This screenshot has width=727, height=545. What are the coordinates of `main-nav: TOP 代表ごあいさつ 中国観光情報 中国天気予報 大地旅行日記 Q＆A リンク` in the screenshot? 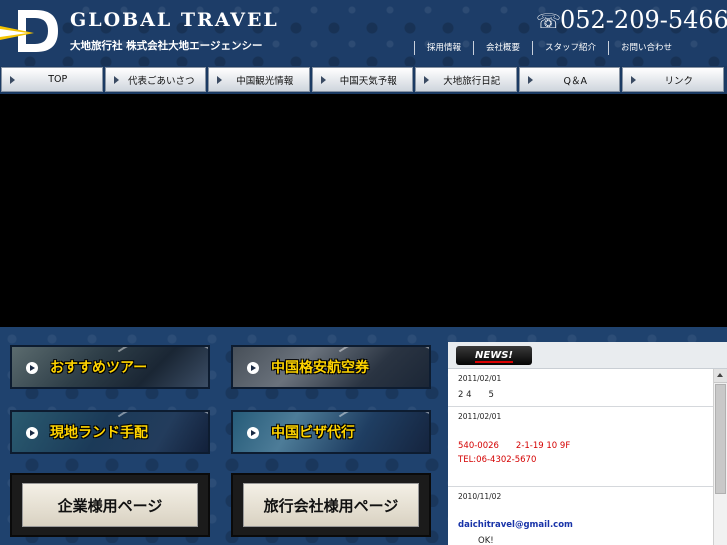 It's located at (363, 80).